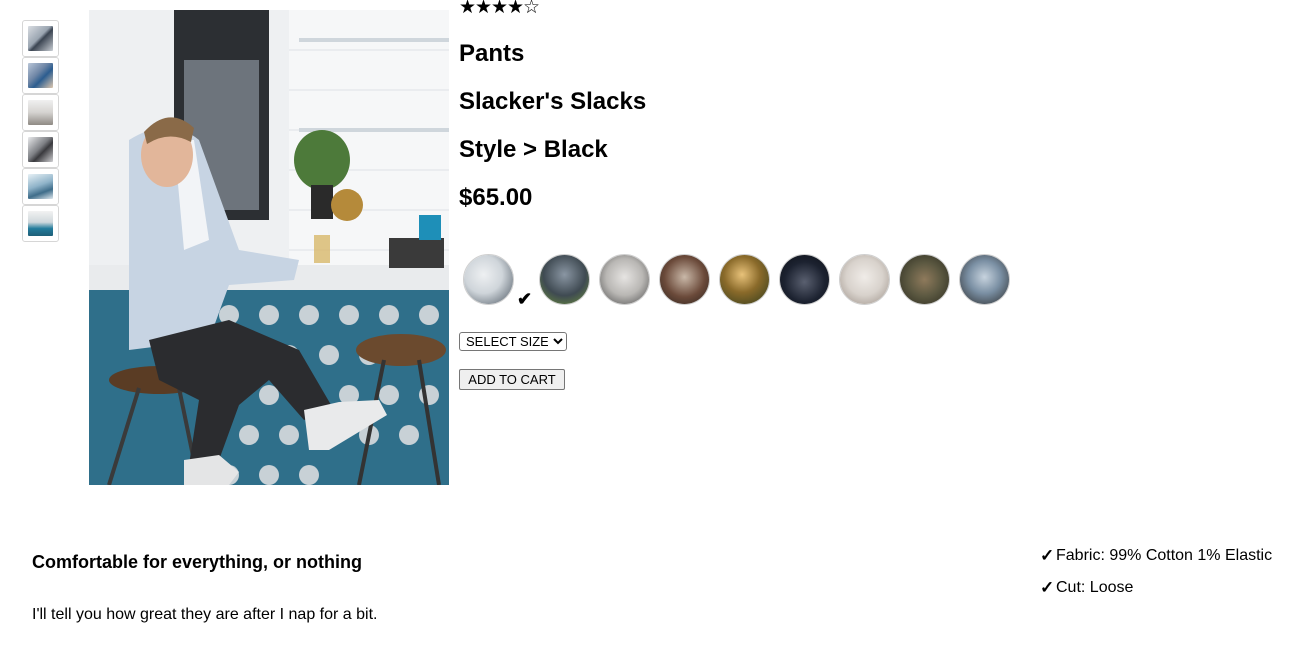  I want to click on feature-item: ✓ Fabric: 99% Cotton 1% Elastic, so click(1156, 561).